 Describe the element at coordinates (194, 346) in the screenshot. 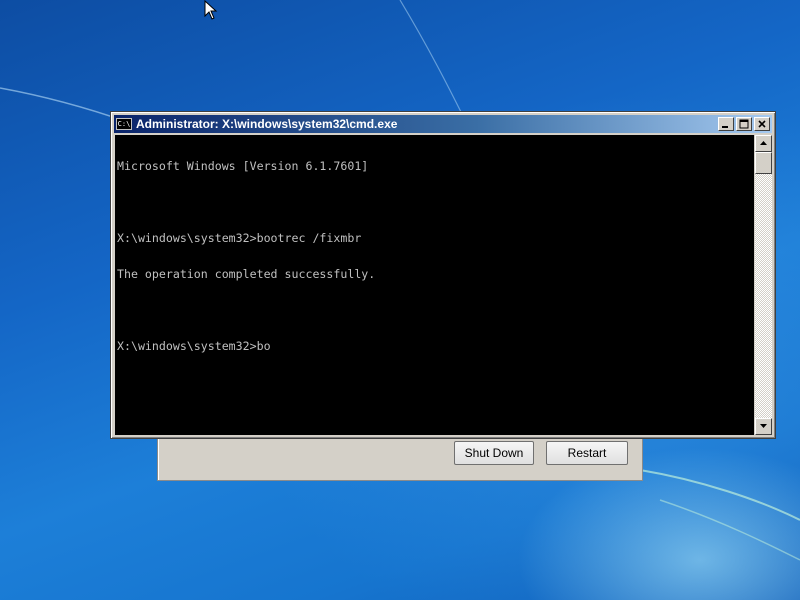

I see `console-input-line: X:\windows\system32>bo` at that location.